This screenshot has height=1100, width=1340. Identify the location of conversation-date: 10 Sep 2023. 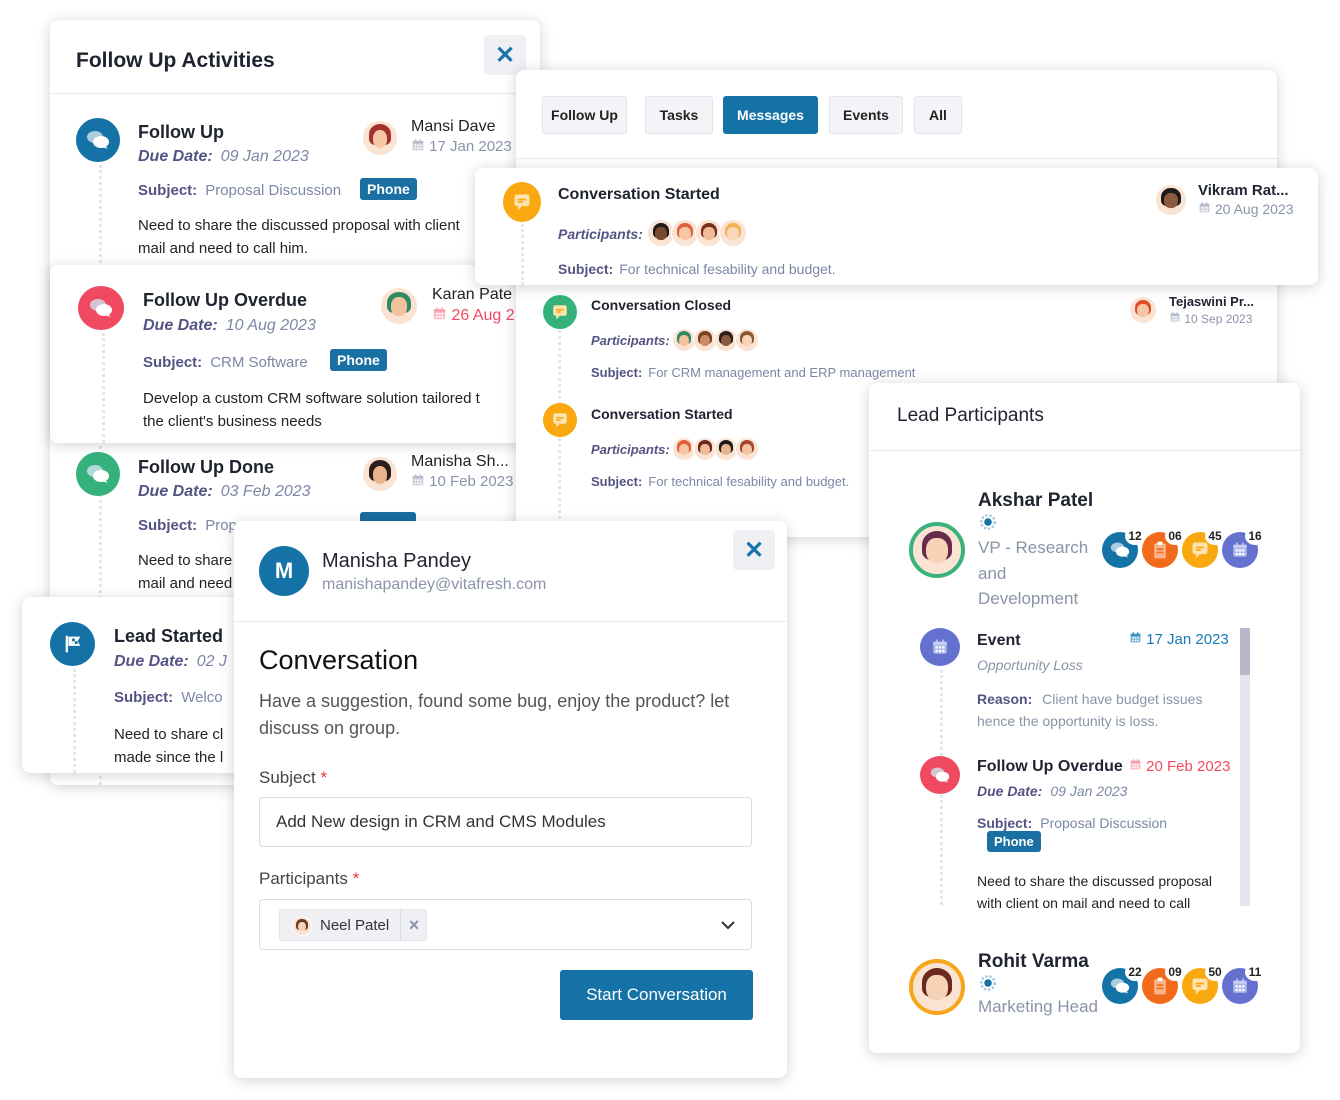
(1210, 318).